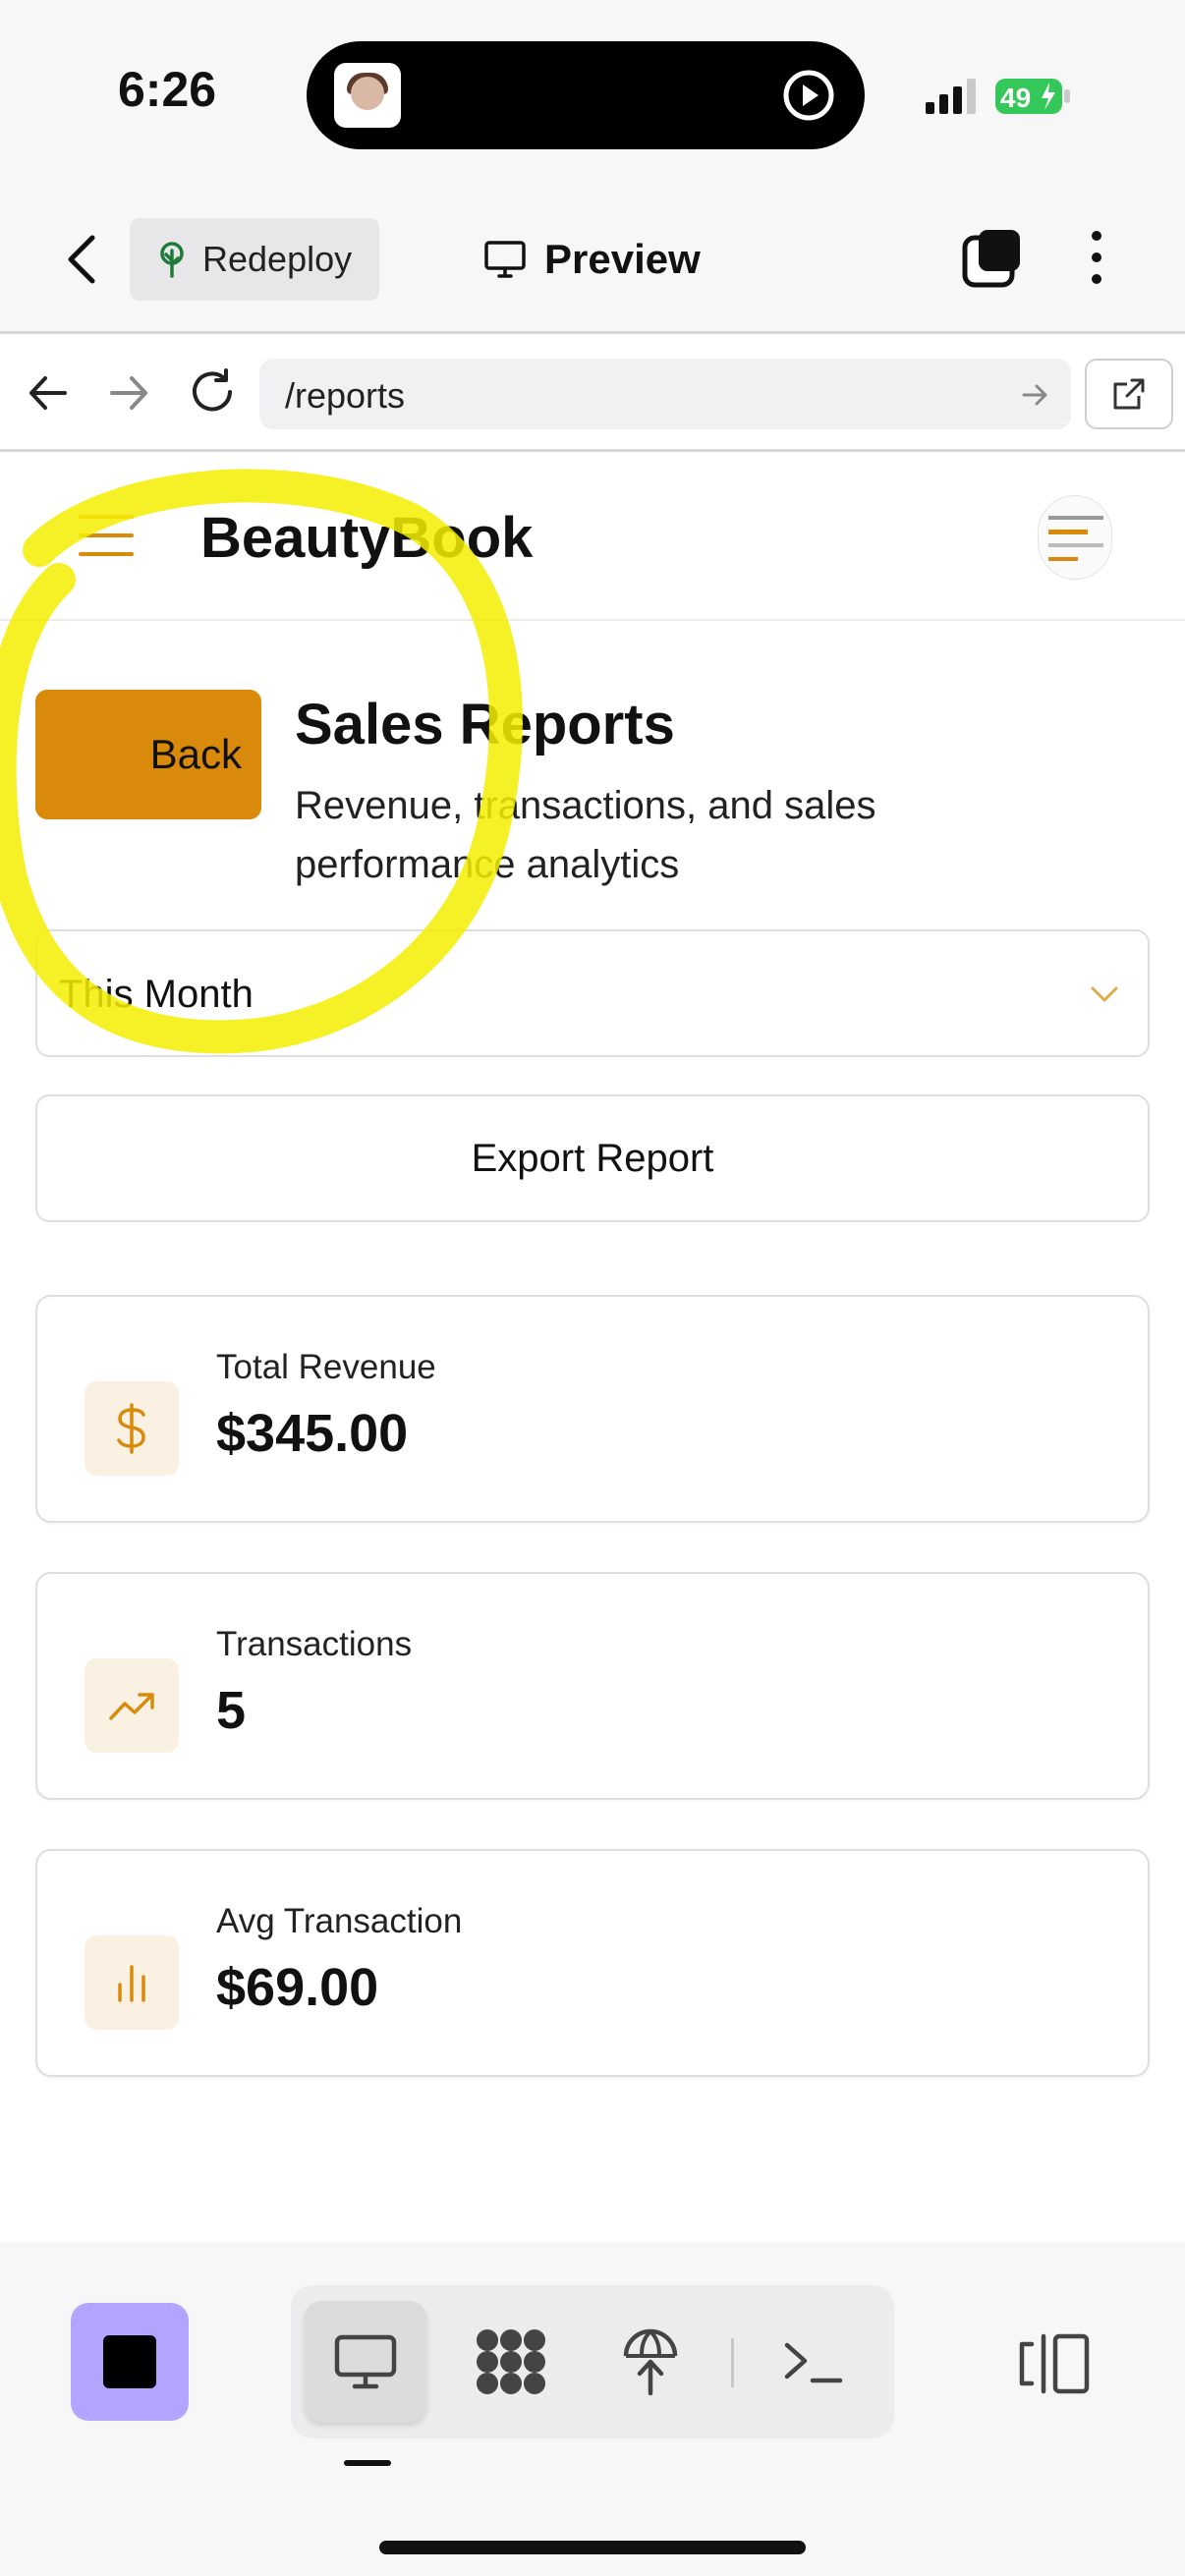 The height and width of the screenshot is (2576, 1185). I want to click on tool-integrations, so click(511, 2362).